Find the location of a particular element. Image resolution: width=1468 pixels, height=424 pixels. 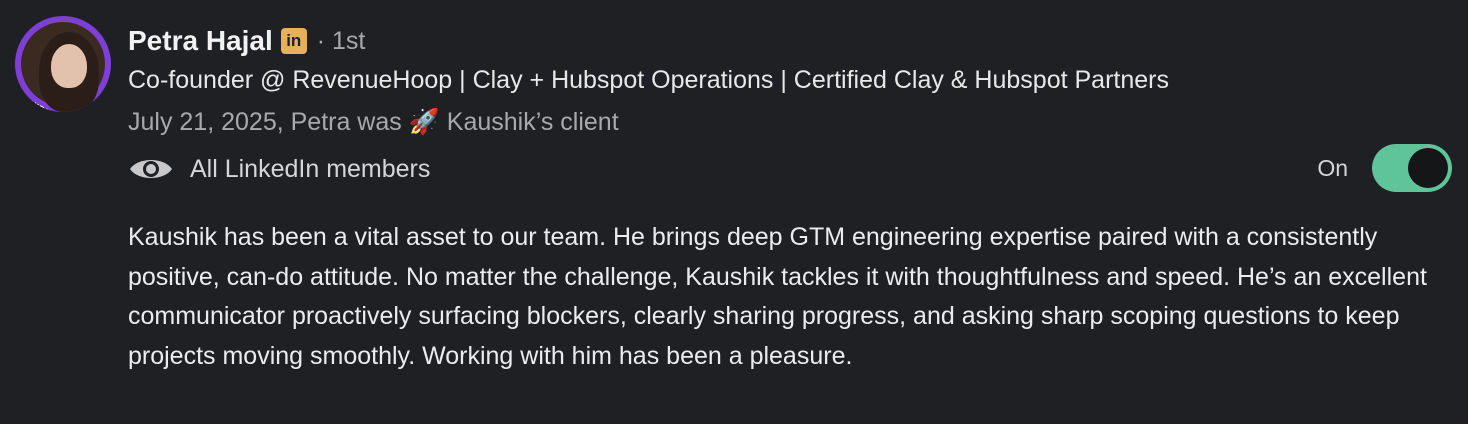

avatar-face is located at coordinates (69, 66).